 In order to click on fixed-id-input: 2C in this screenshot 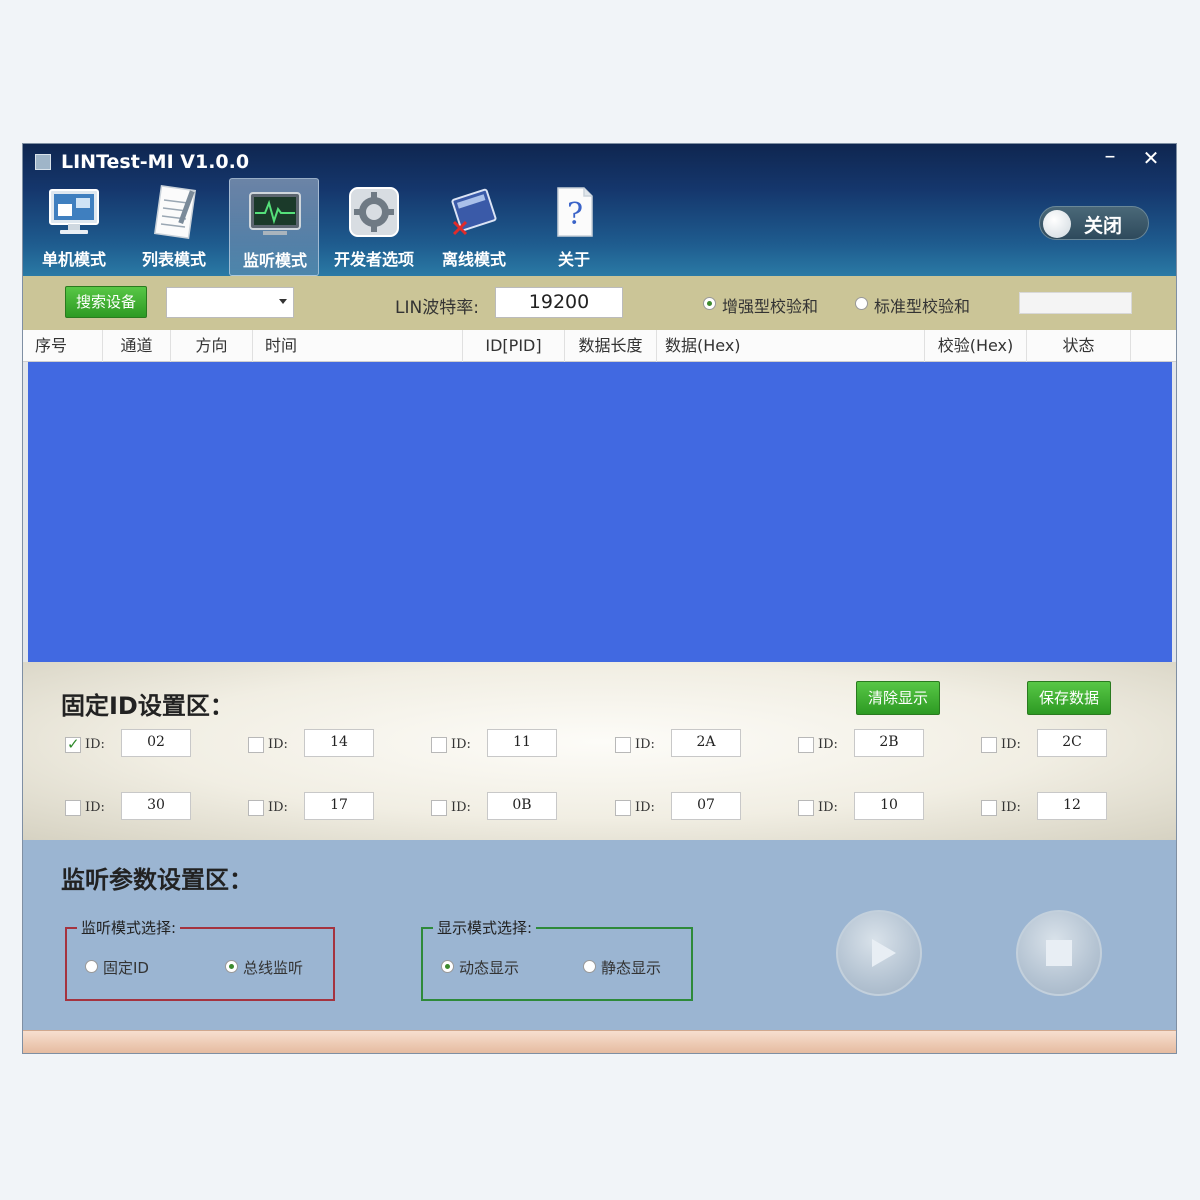, I will do `click(1072, 743)`.